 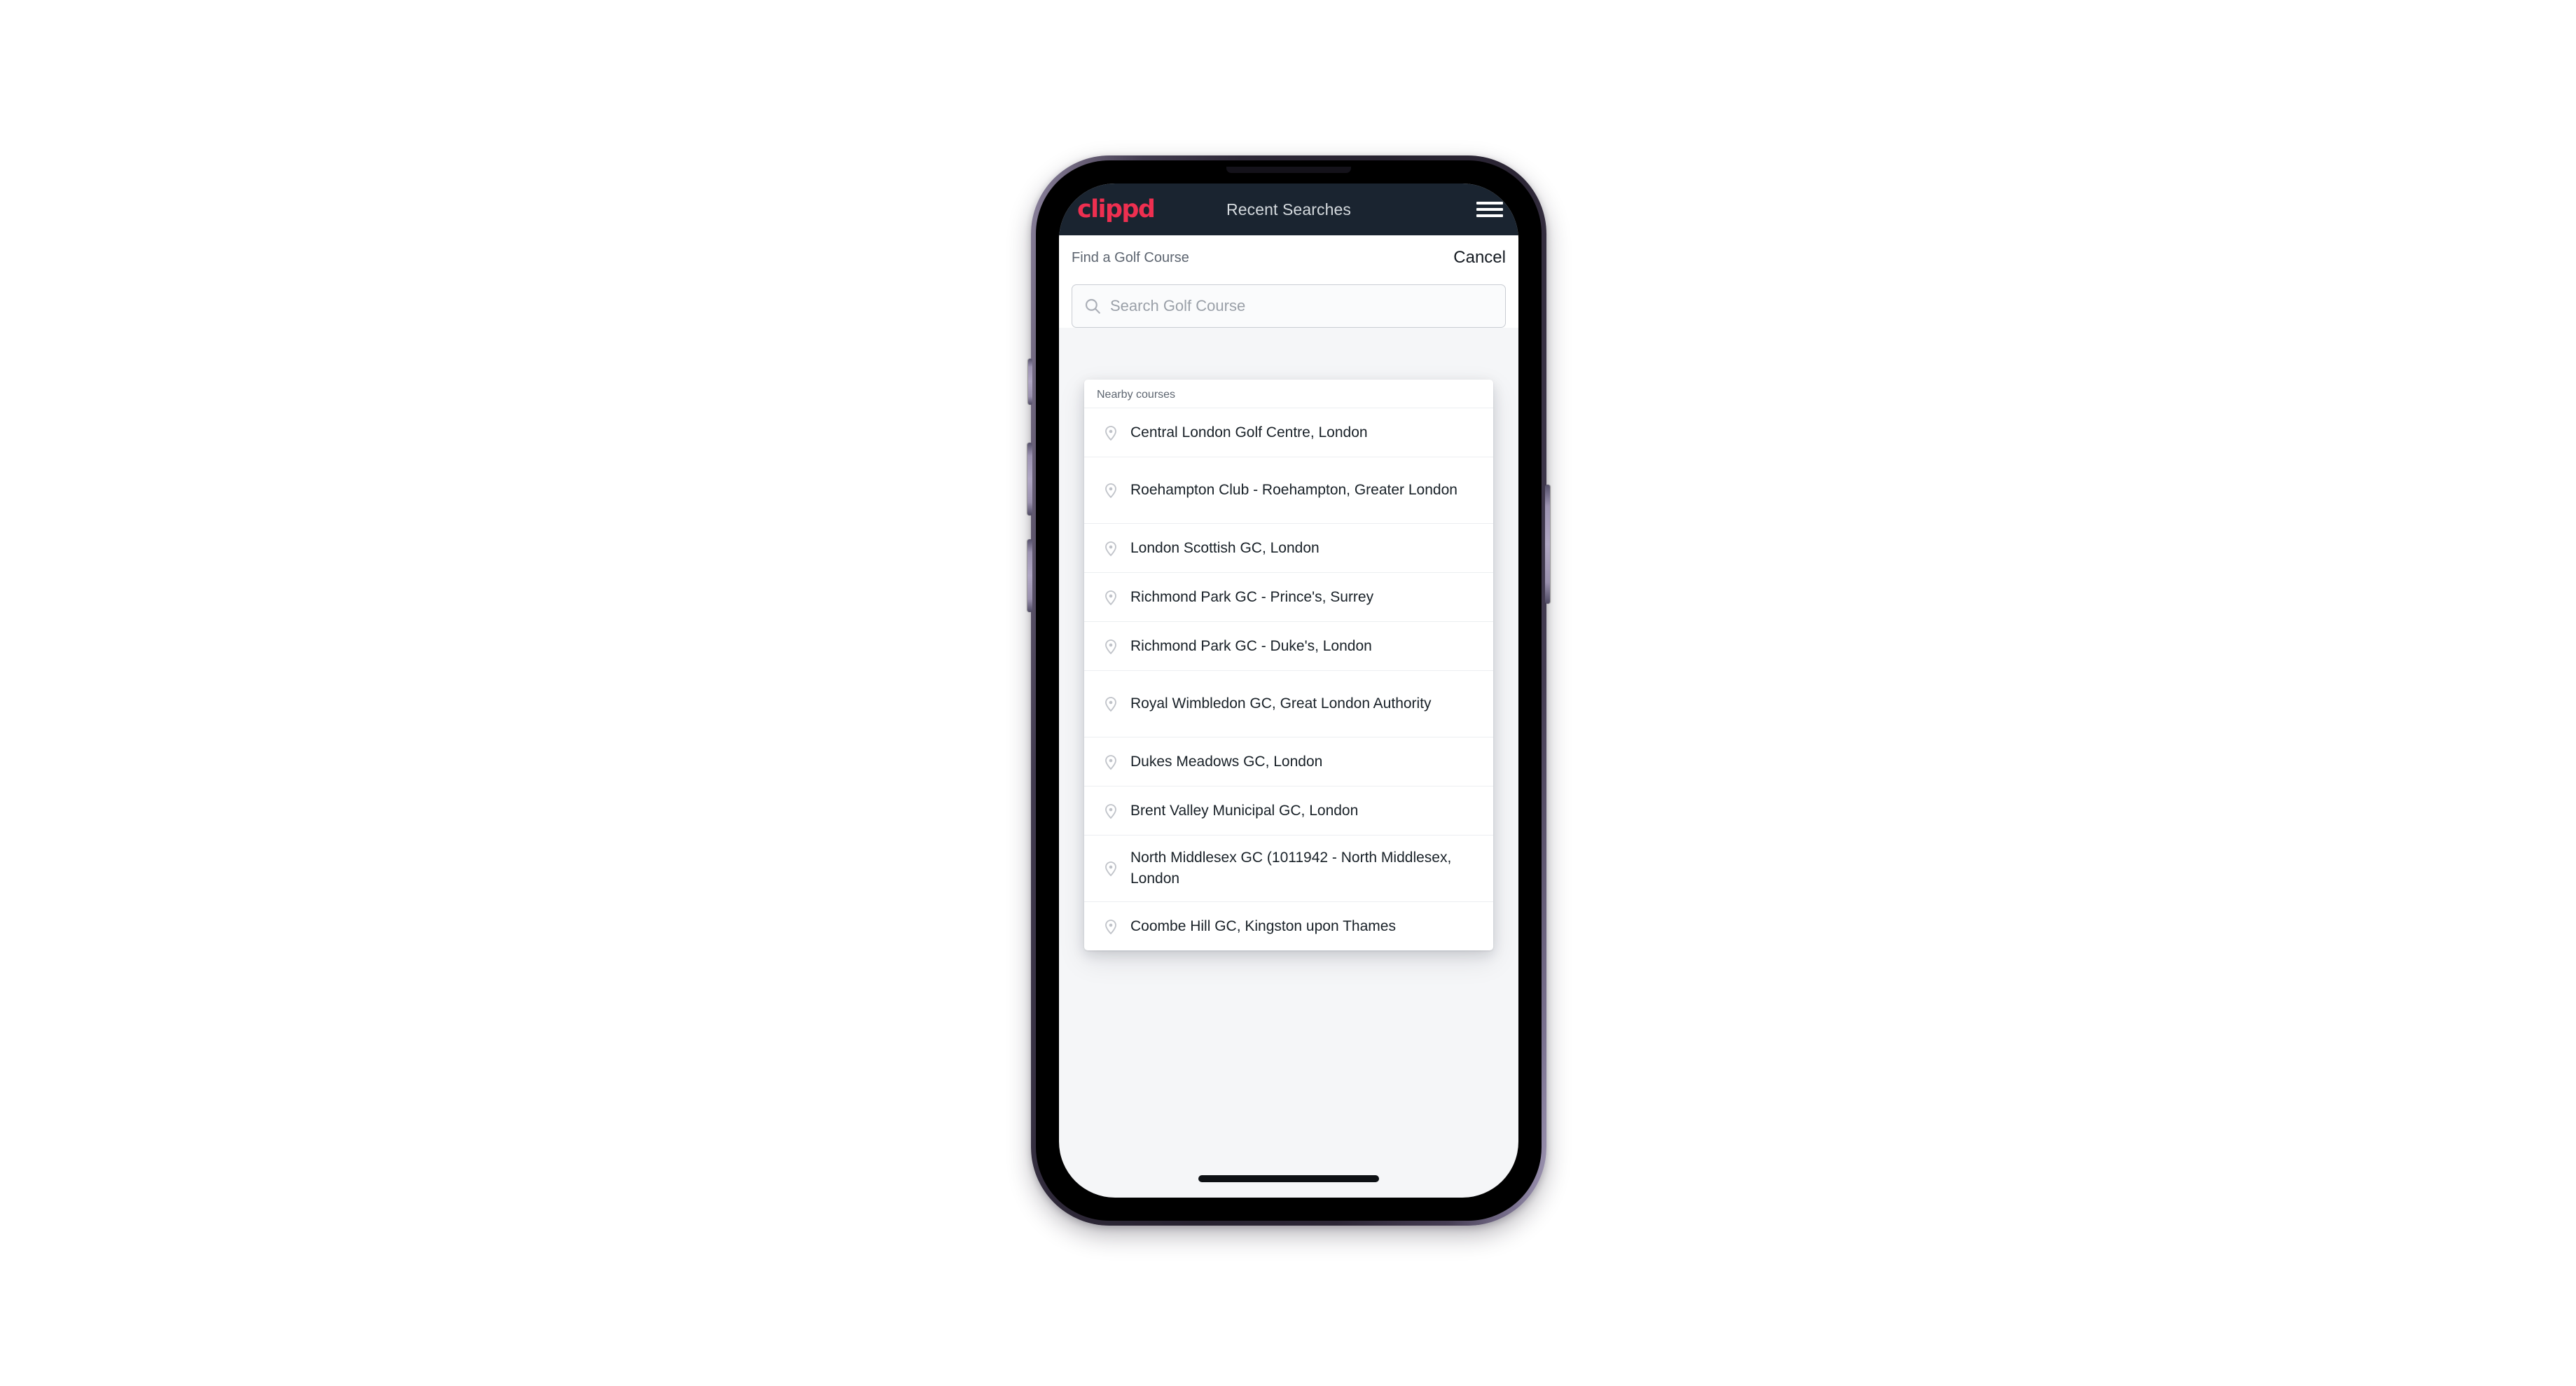 I want to click on search-icon, so click(x=1093, y=306).